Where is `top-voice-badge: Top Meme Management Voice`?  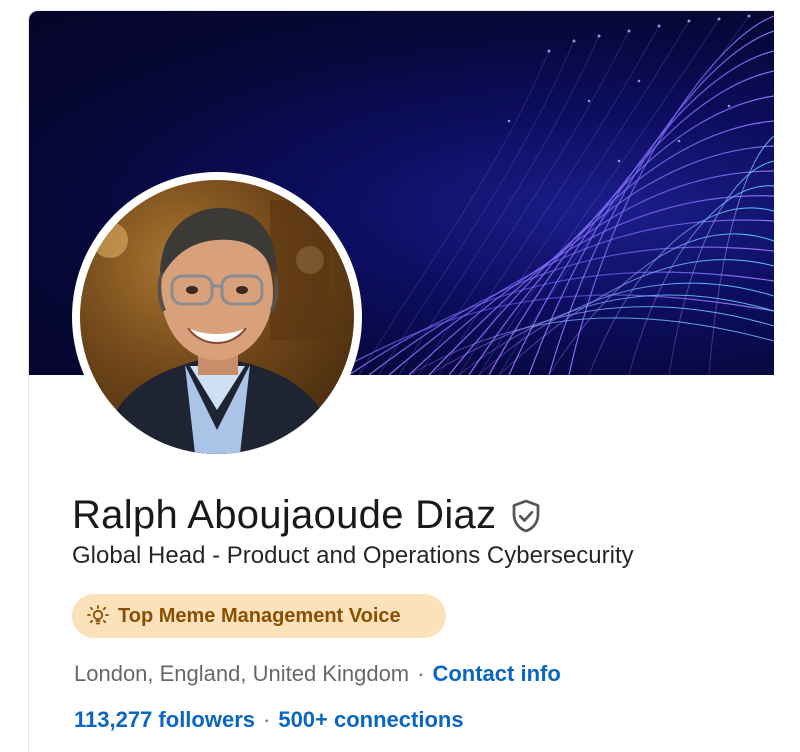 top-voice-badge: Top Meme Management Voice is located at coordinates (259, 616).